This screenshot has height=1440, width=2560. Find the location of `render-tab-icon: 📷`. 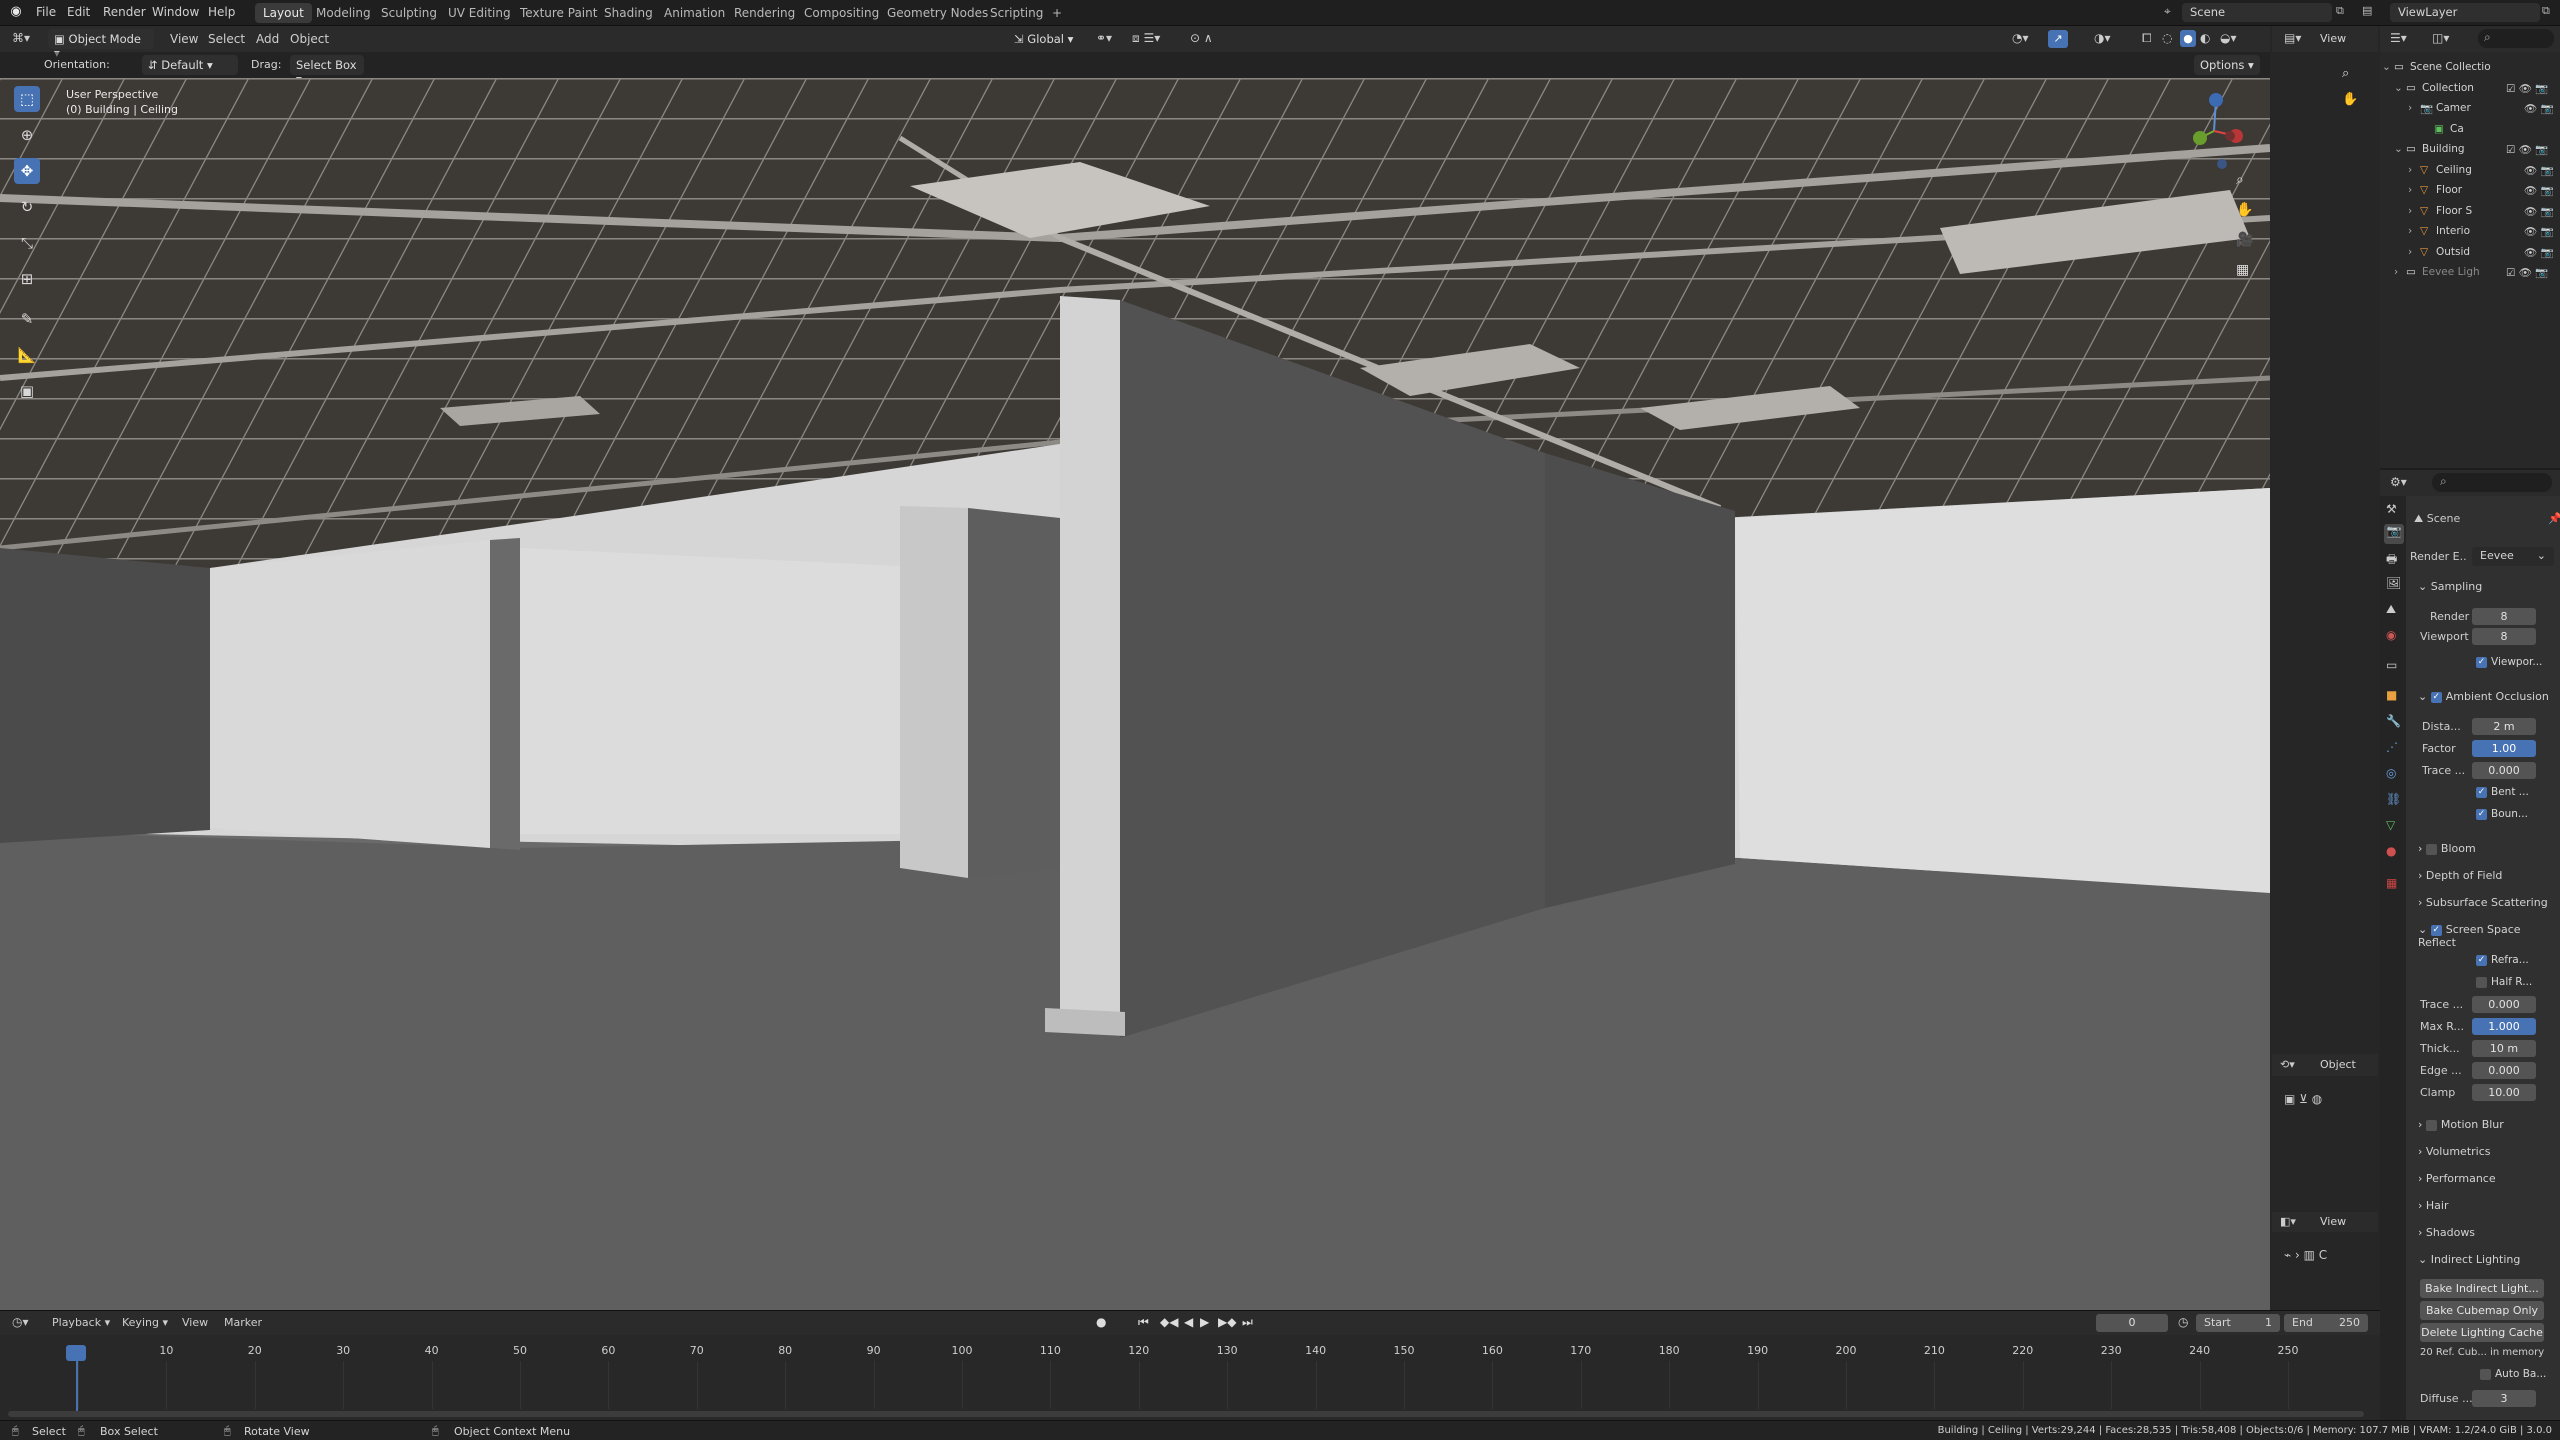

render-tab-icon: 📷 is located at coordinates (2394, 534).